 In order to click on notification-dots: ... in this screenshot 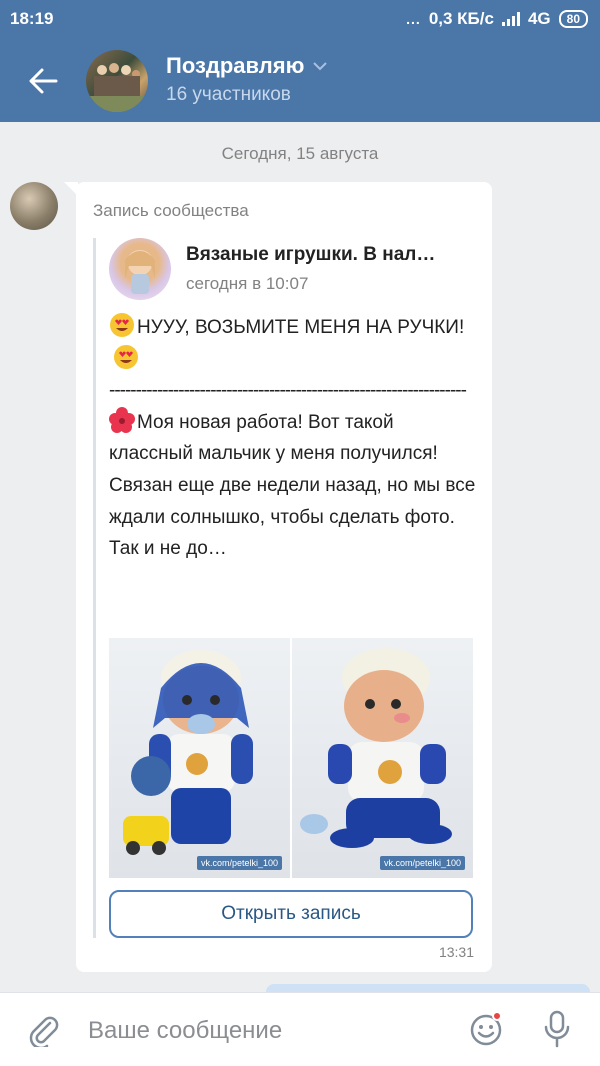, I will do `click(413, 19)`.